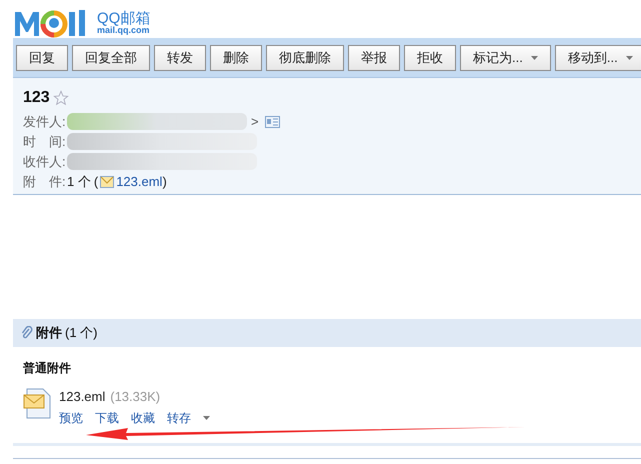  I want to click on email-subject: 123, so click(36, 98).